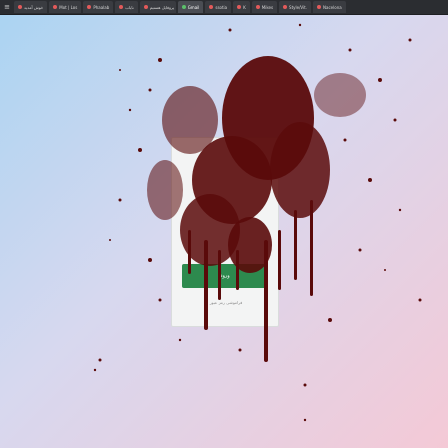 The width and height of the screenshot is (448, 448). I want to click on tab-label: Mot | Los, so click(68, 7).